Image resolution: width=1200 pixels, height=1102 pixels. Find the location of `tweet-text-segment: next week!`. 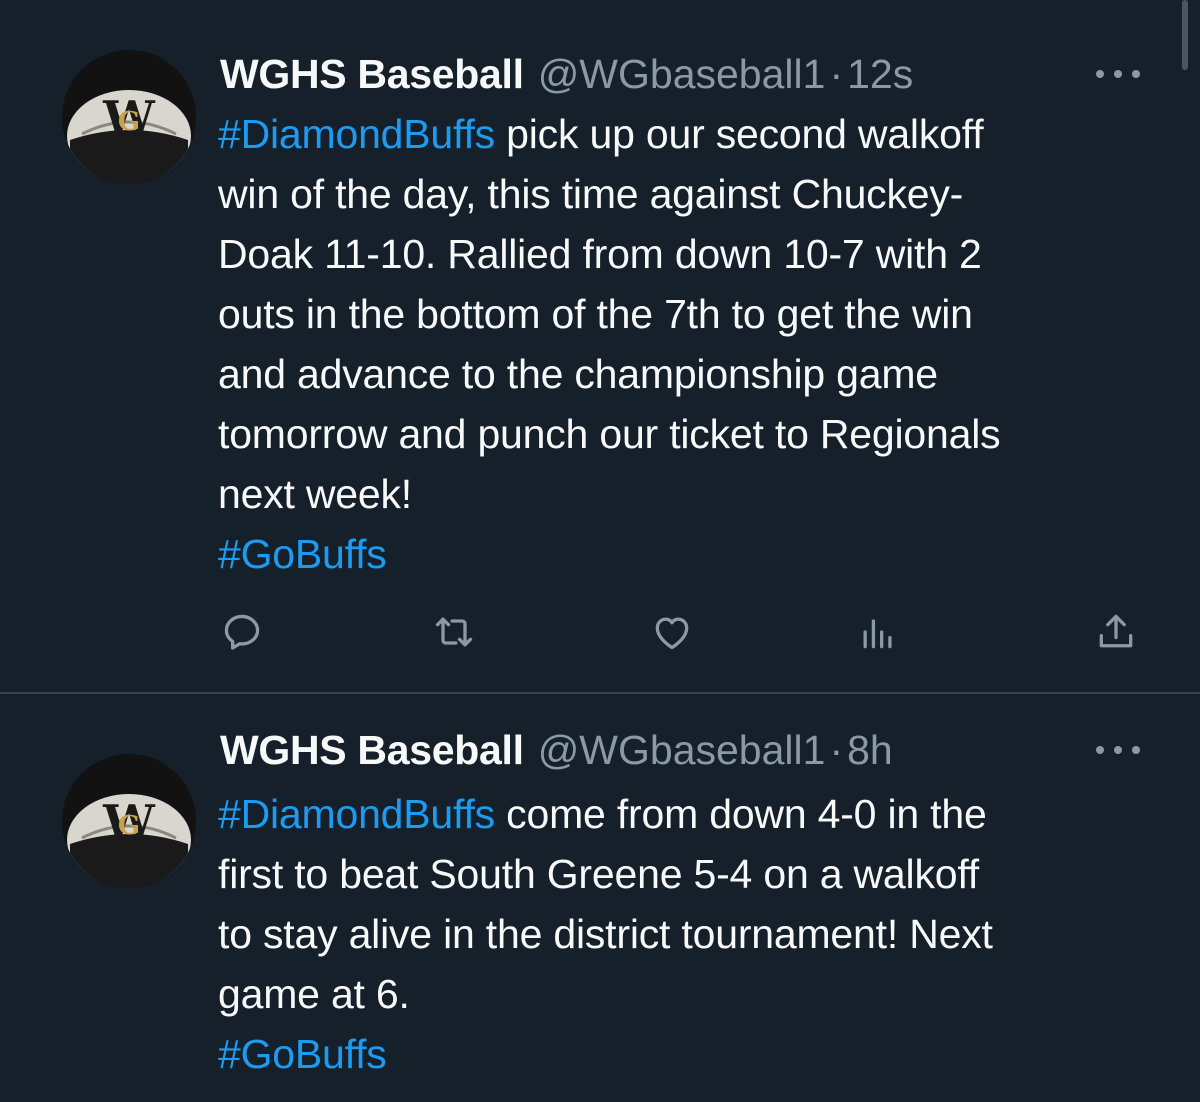

tweet-text-segment: next week! is located at coordinates (315, 494).